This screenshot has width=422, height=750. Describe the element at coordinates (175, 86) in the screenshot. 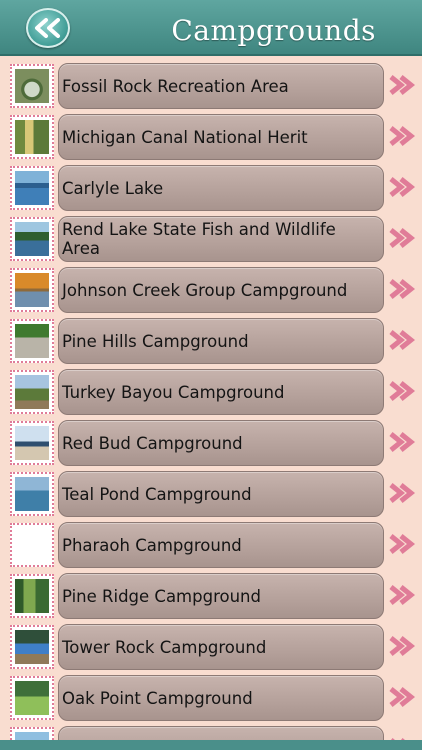

I see `list-item-label: Fossil Rock Recreation Area` at that location.